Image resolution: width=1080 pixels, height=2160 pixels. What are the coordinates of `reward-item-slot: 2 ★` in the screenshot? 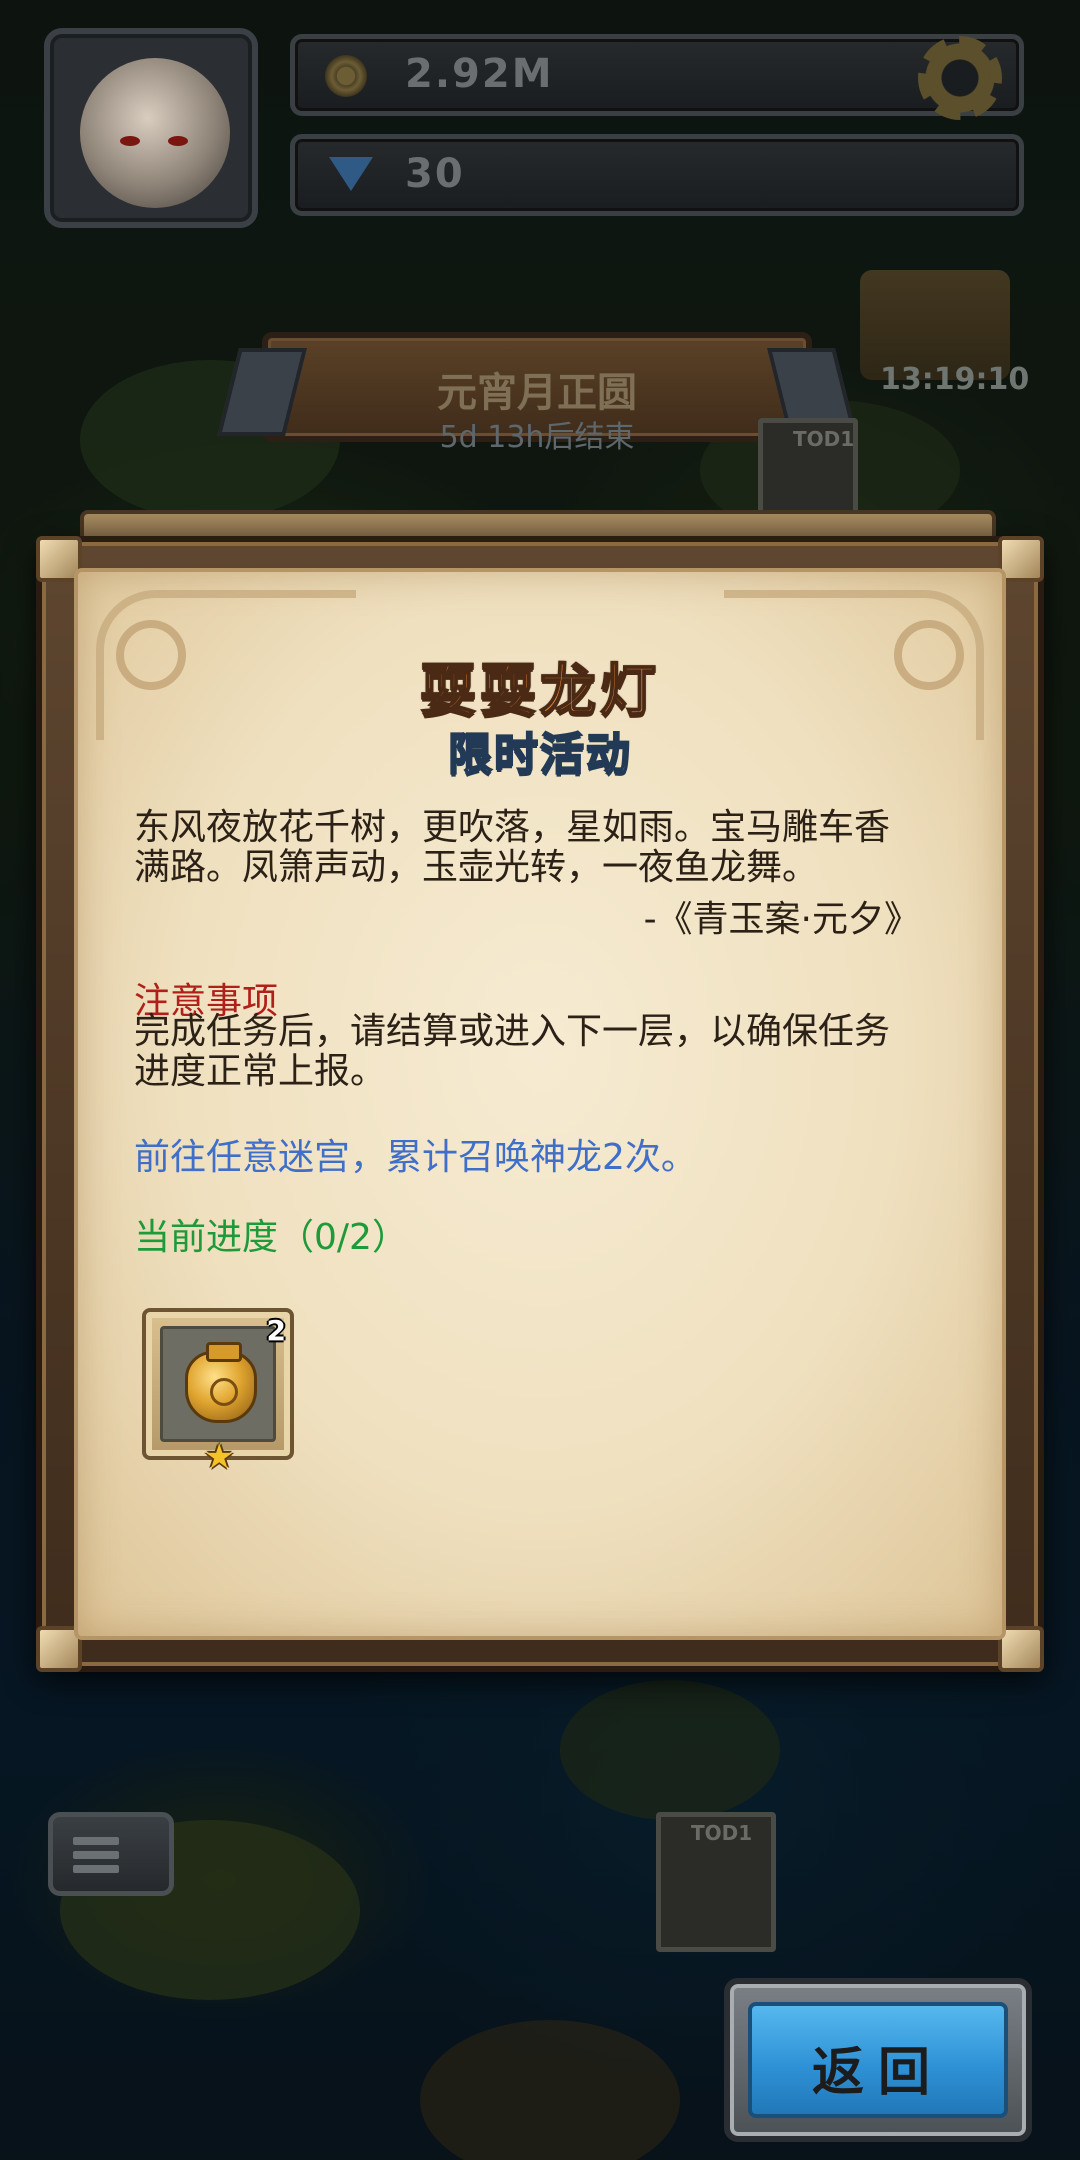 It's located at (218, 1391).